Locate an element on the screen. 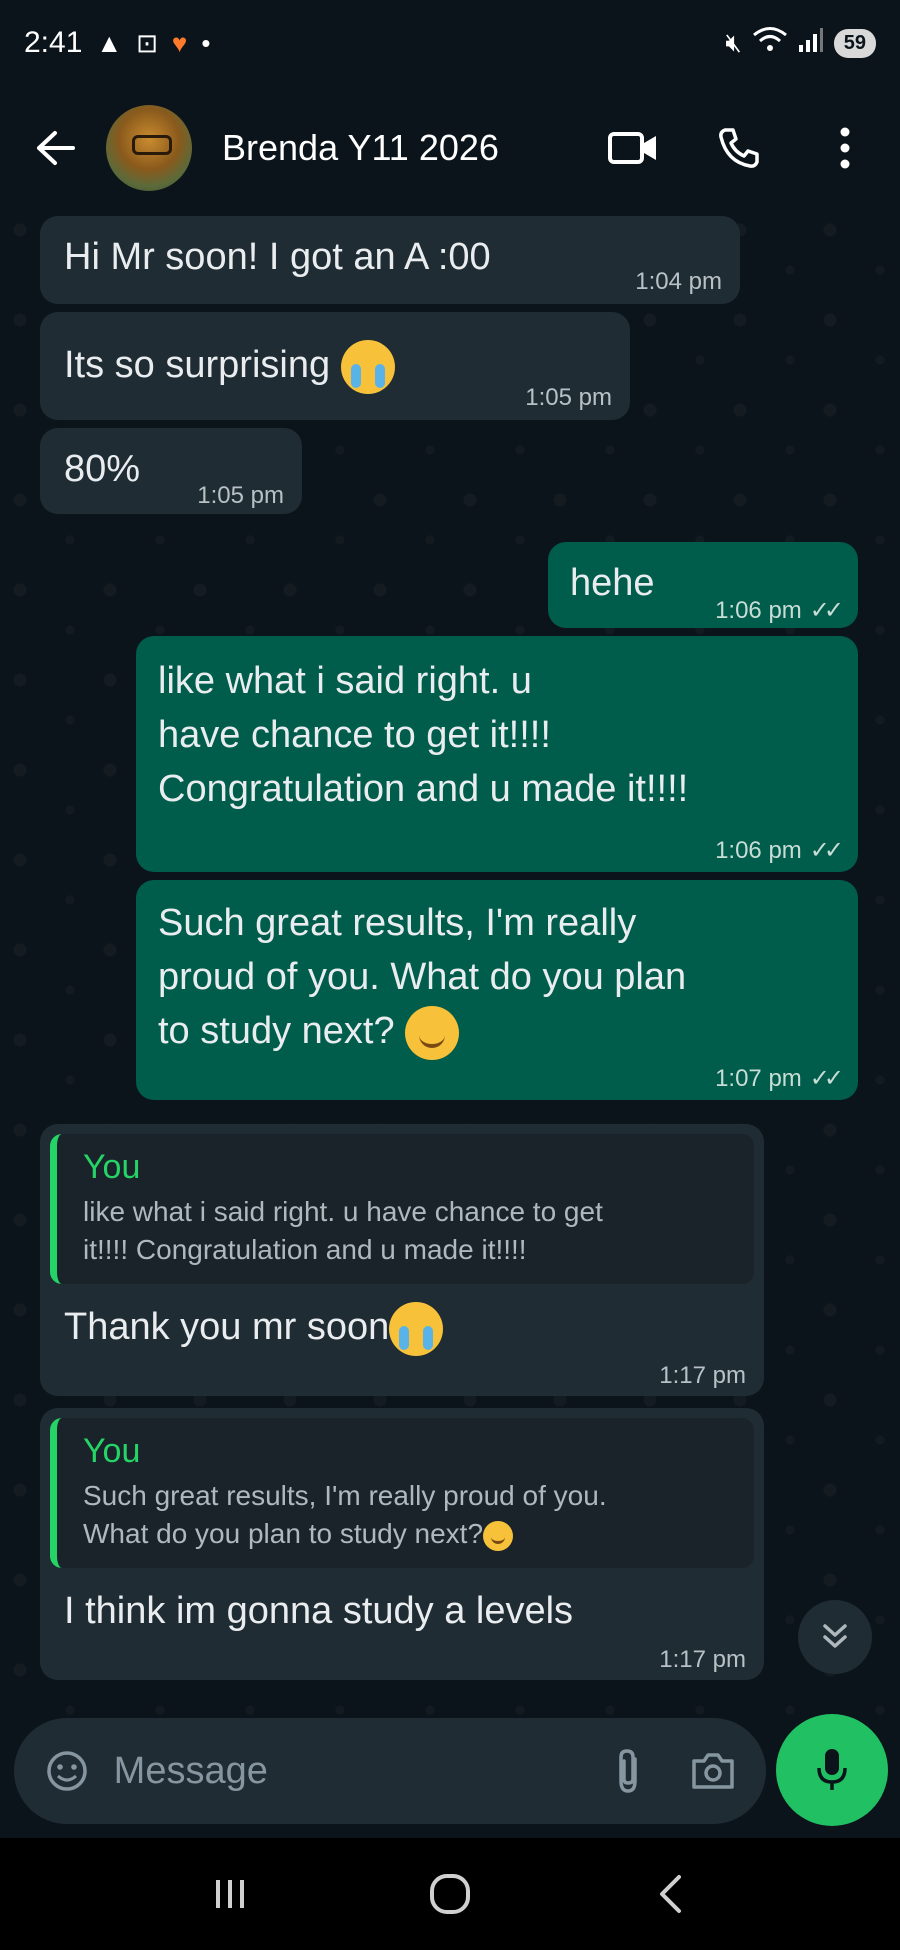 This screenshot has width=900, height=1950. message-input is located at coordinates (358, 1771).